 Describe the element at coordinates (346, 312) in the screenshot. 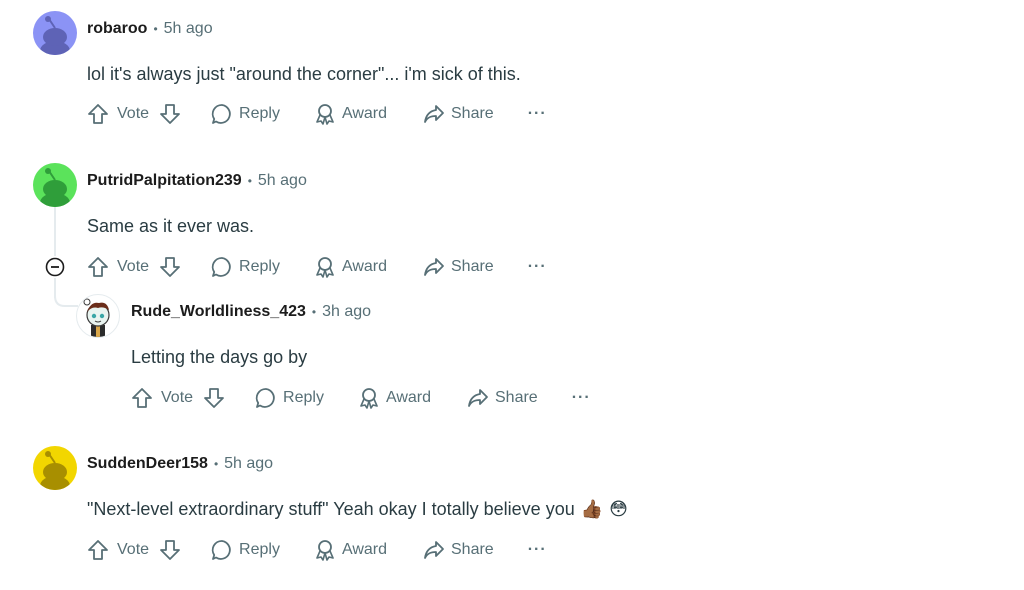

I see `timestamp: 3h ago` at that location.